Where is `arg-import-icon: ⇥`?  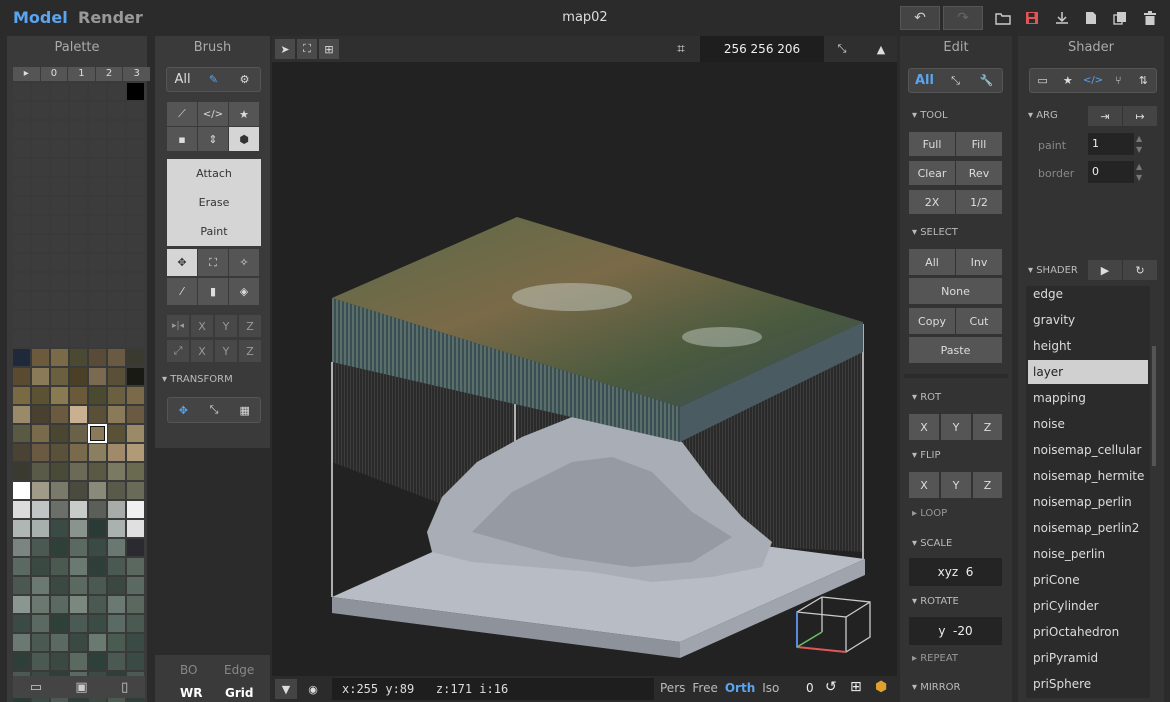
arg-import-icon: ⇥ is located at coordinates (1105, 116).